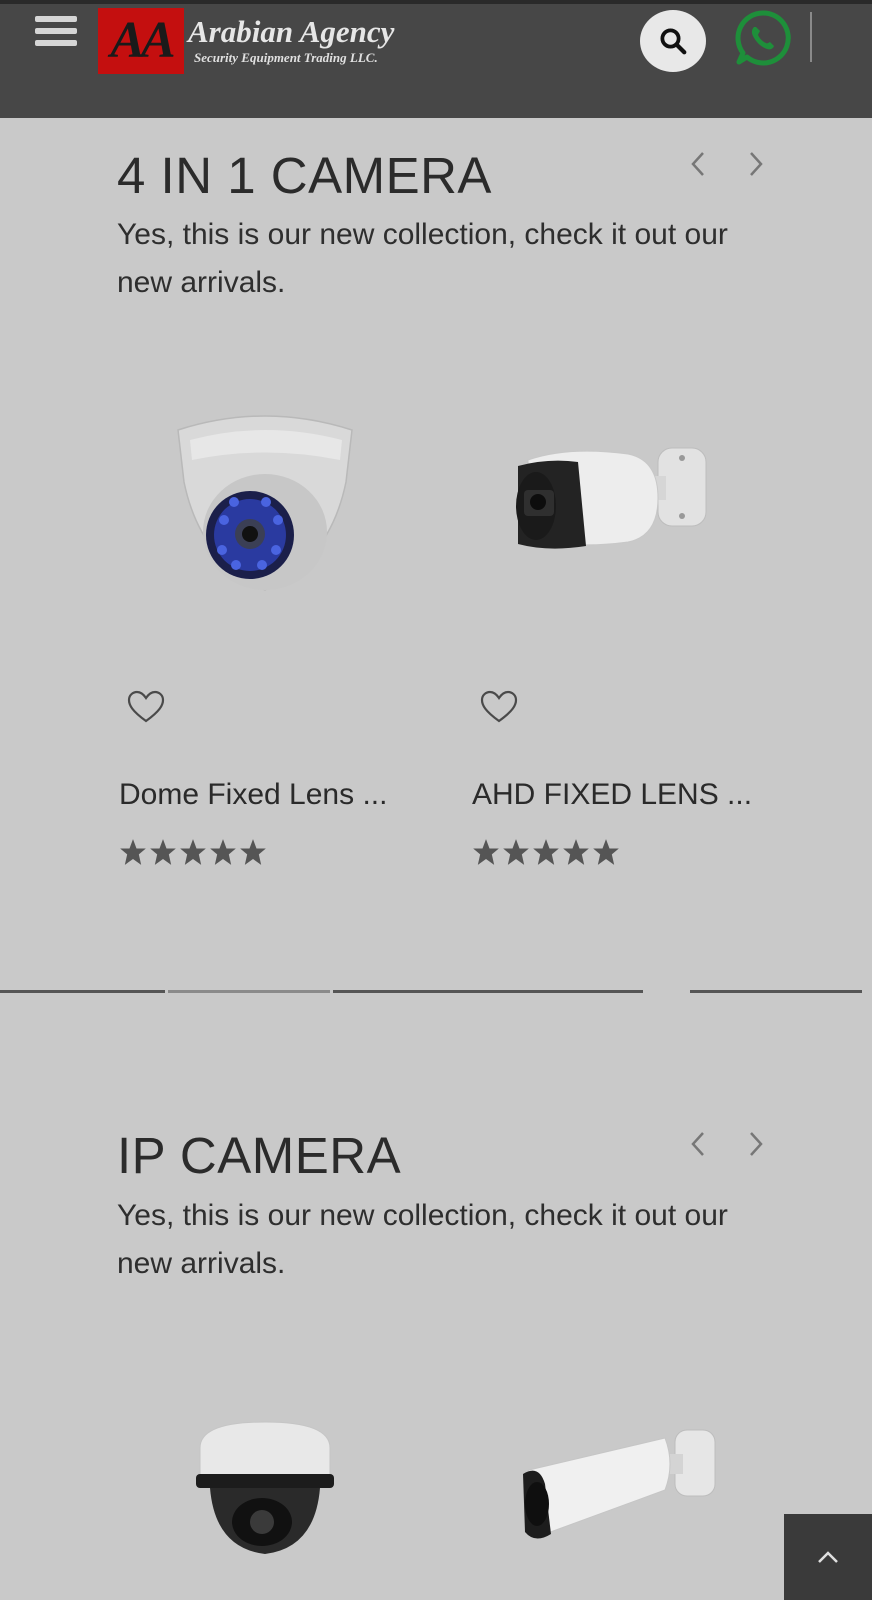  Describe the element at coordinates (286, 57) in the screenshot. I see `logo-subtitle: Security Equipment Trading LLC.` at that location.